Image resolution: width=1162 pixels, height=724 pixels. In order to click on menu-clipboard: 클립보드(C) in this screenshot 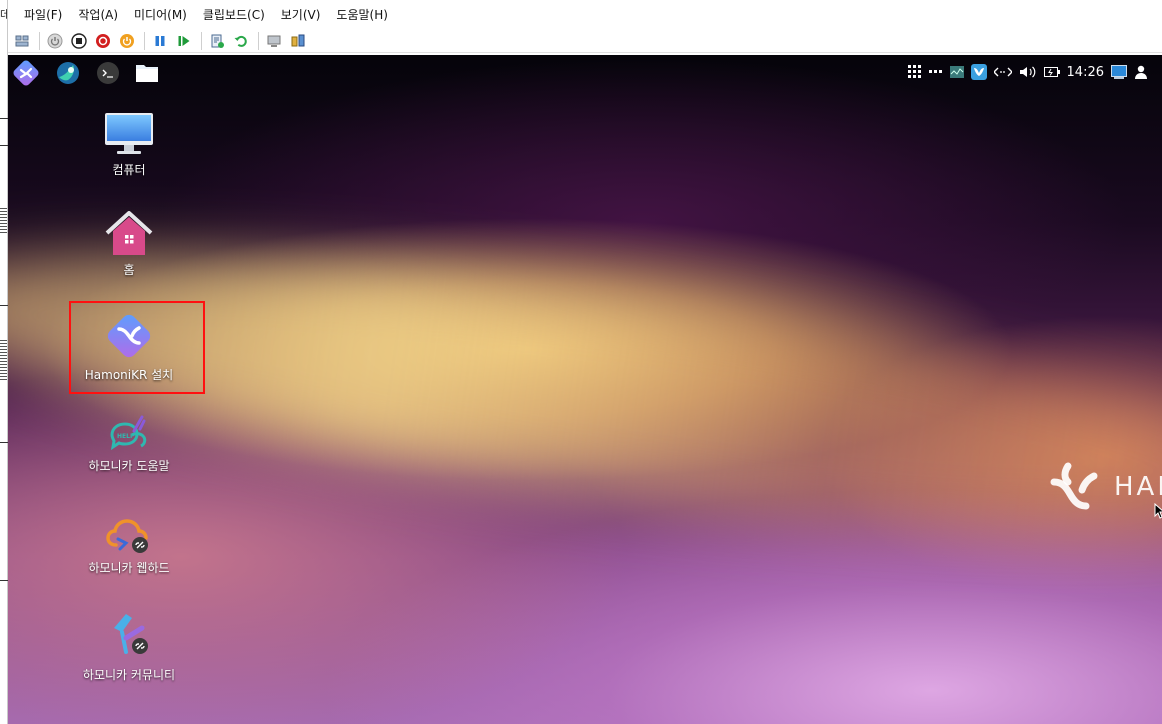, I will do `click(234, 15)`.